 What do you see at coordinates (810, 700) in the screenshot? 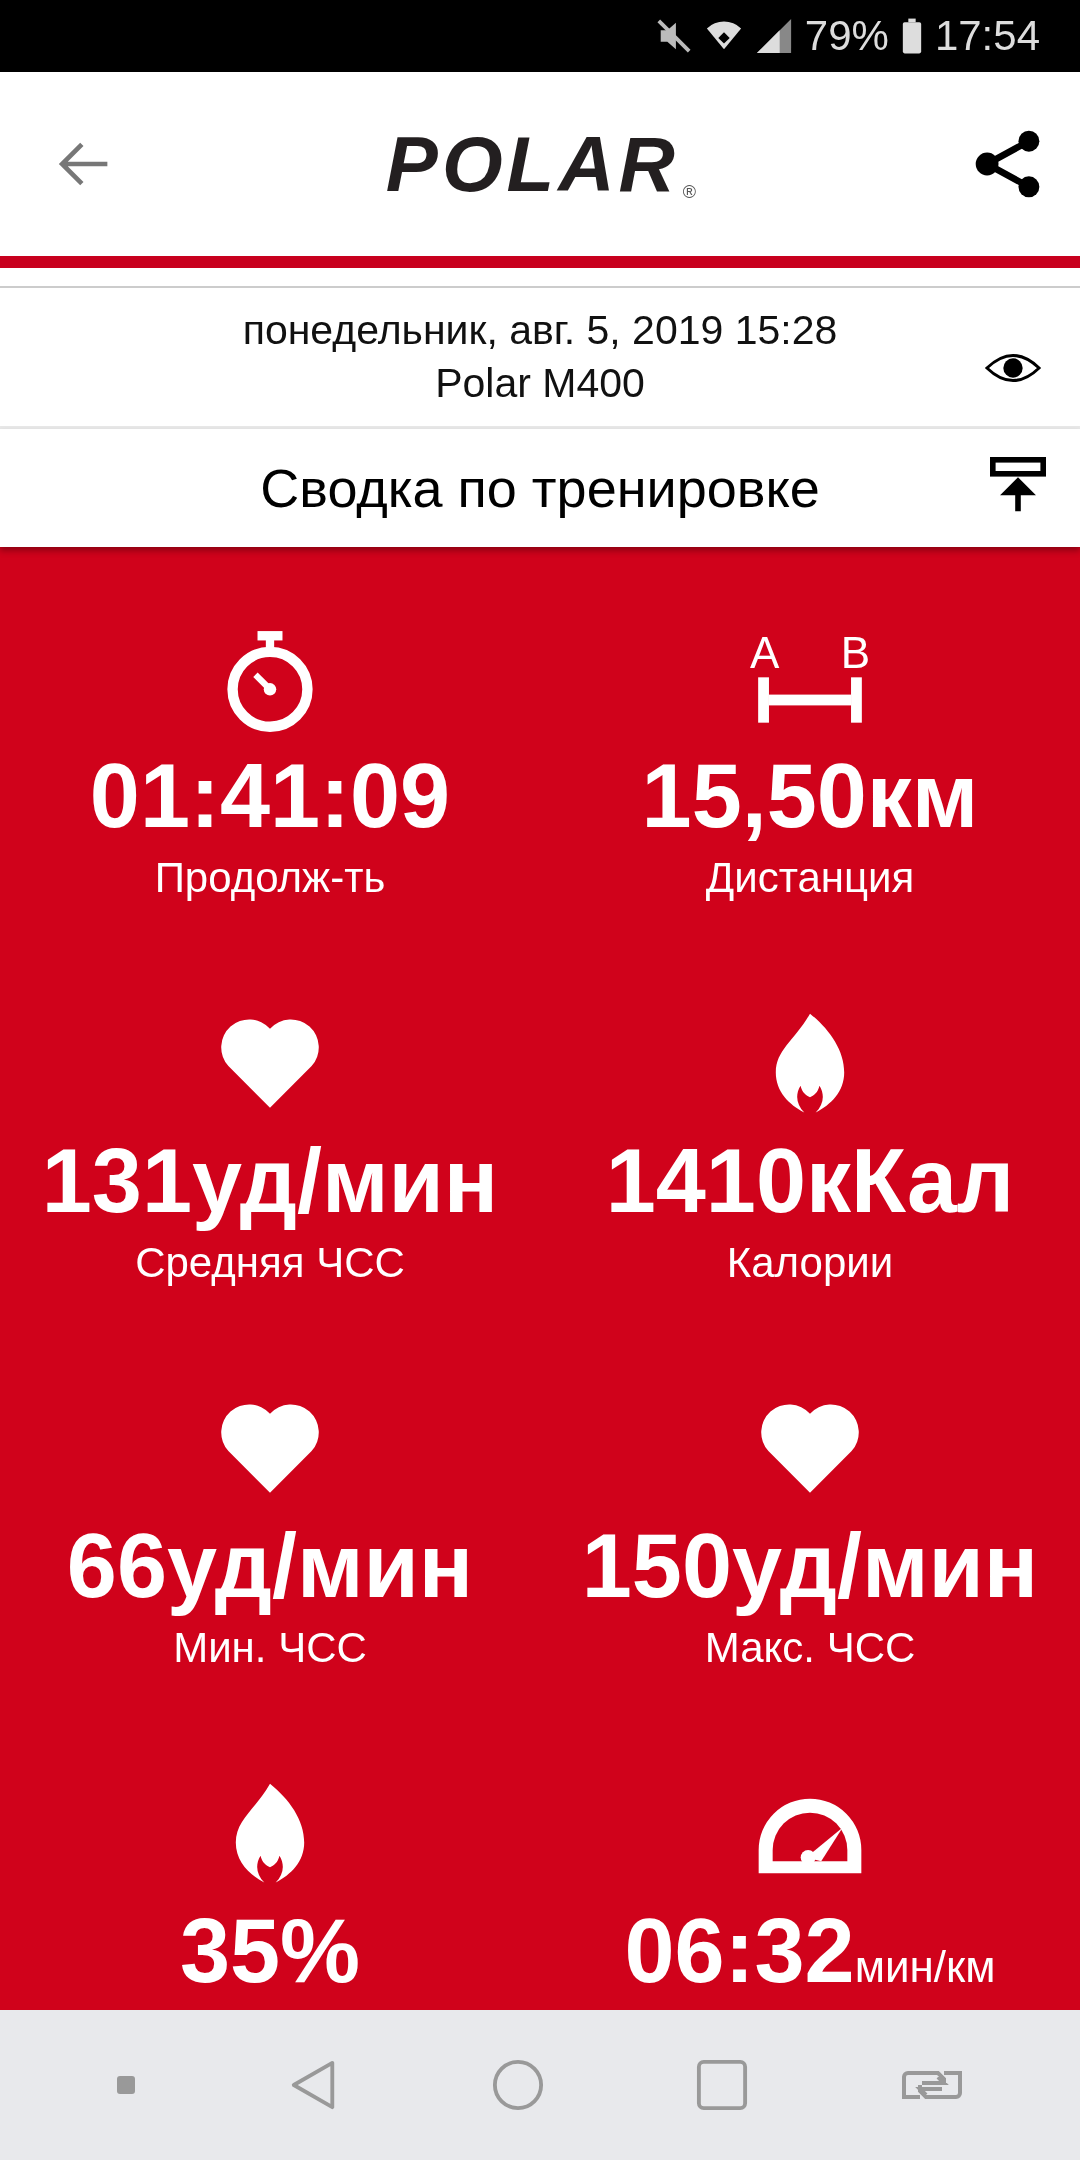
I see `distance-icon` at bounding box center [810, 700].